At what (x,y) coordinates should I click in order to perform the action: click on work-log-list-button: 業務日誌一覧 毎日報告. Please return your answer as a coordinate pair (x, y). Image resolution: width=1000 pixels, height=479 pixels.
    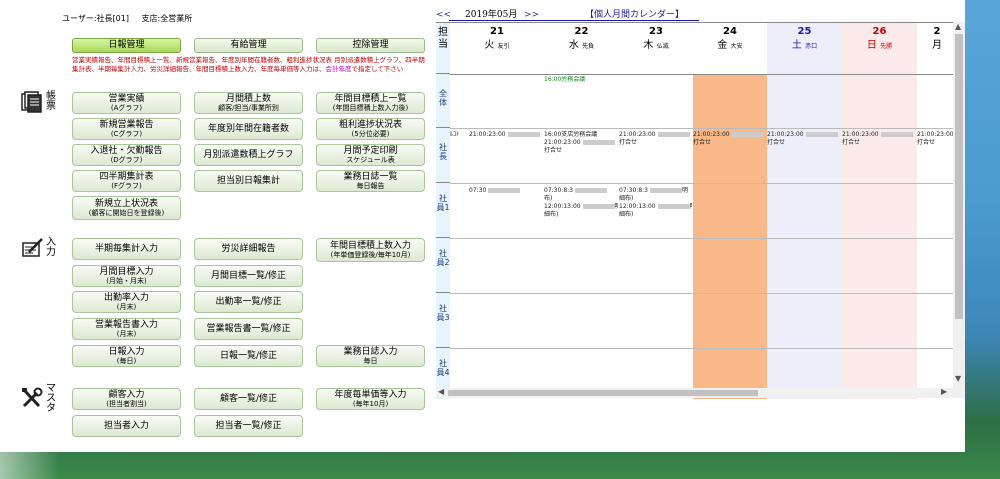
    Looking at the image, I should click on (370, 181).